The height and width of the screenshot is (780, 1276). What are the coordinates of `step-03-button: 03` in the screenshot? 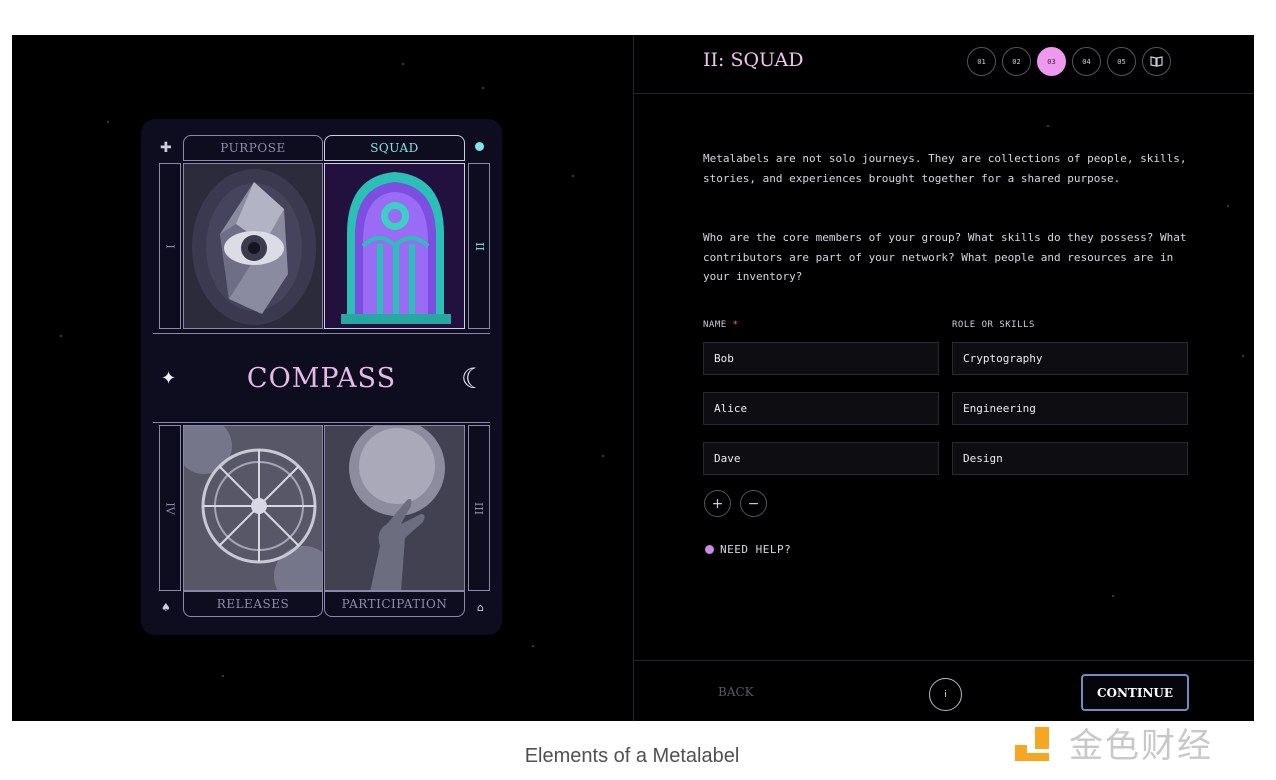 It's located at (1051, 61).